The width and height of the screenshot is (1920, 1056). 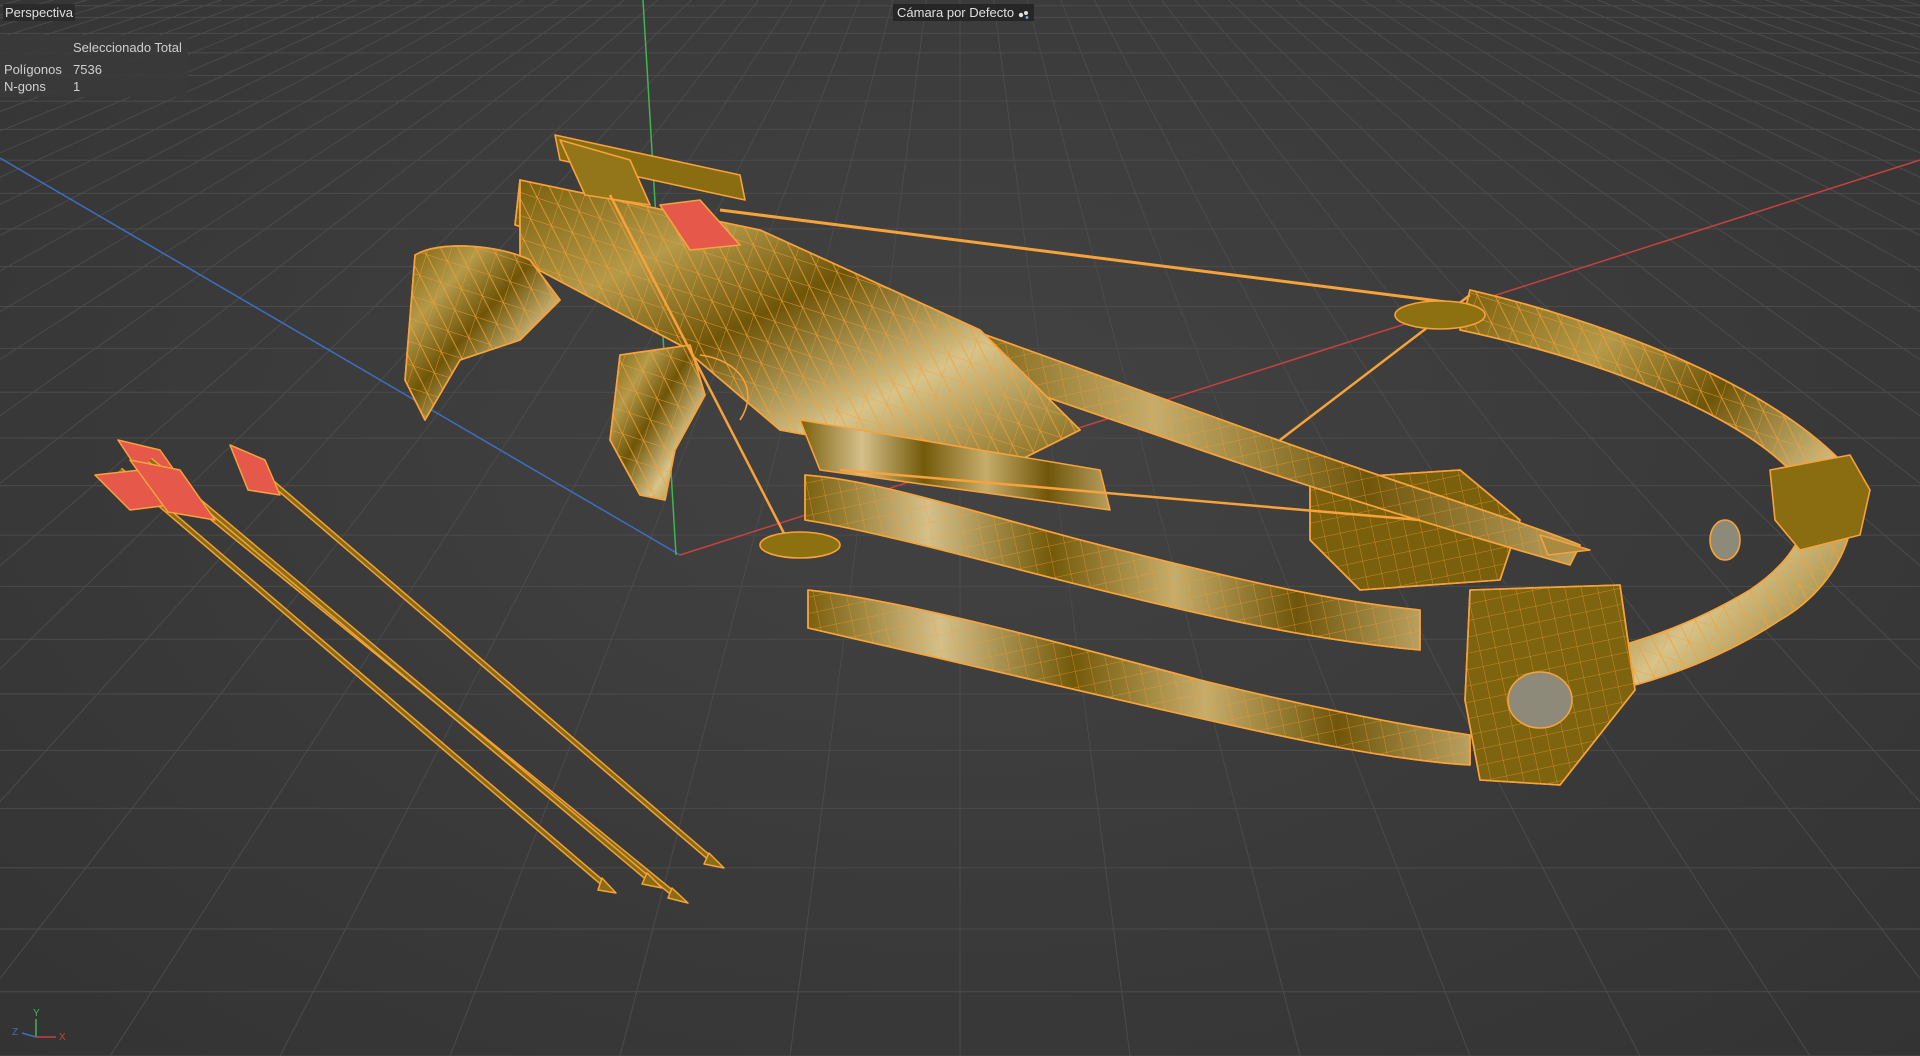 I want to click on stats-row-polygons: Polígonos 7536, so click(x=53, y=69).